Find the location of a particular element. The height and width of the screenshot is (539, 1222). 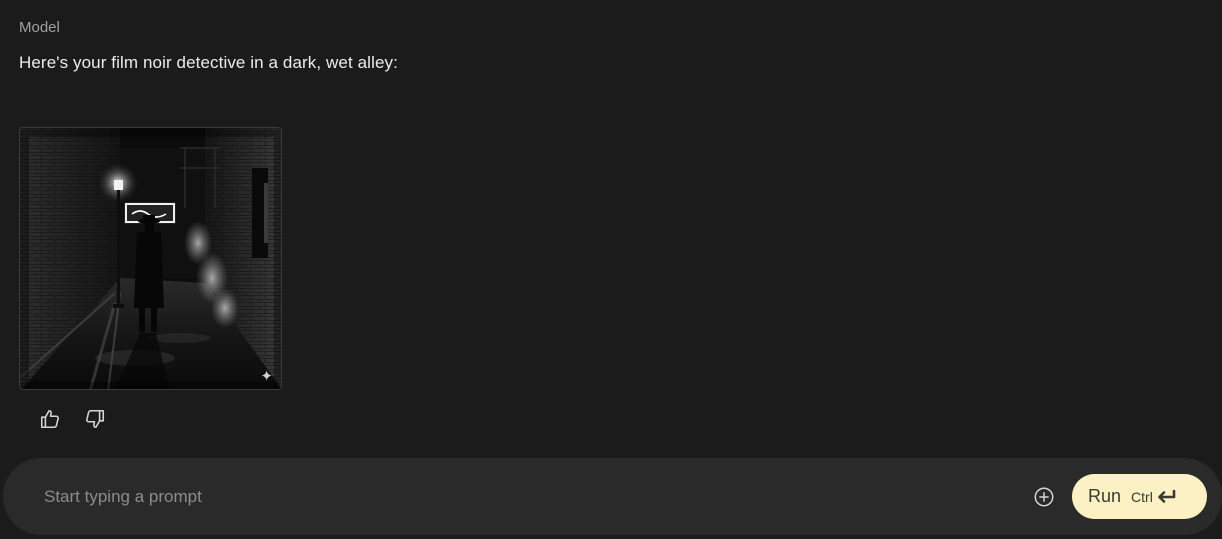

generated-image: ✦ is located at coordinates (150, 258).